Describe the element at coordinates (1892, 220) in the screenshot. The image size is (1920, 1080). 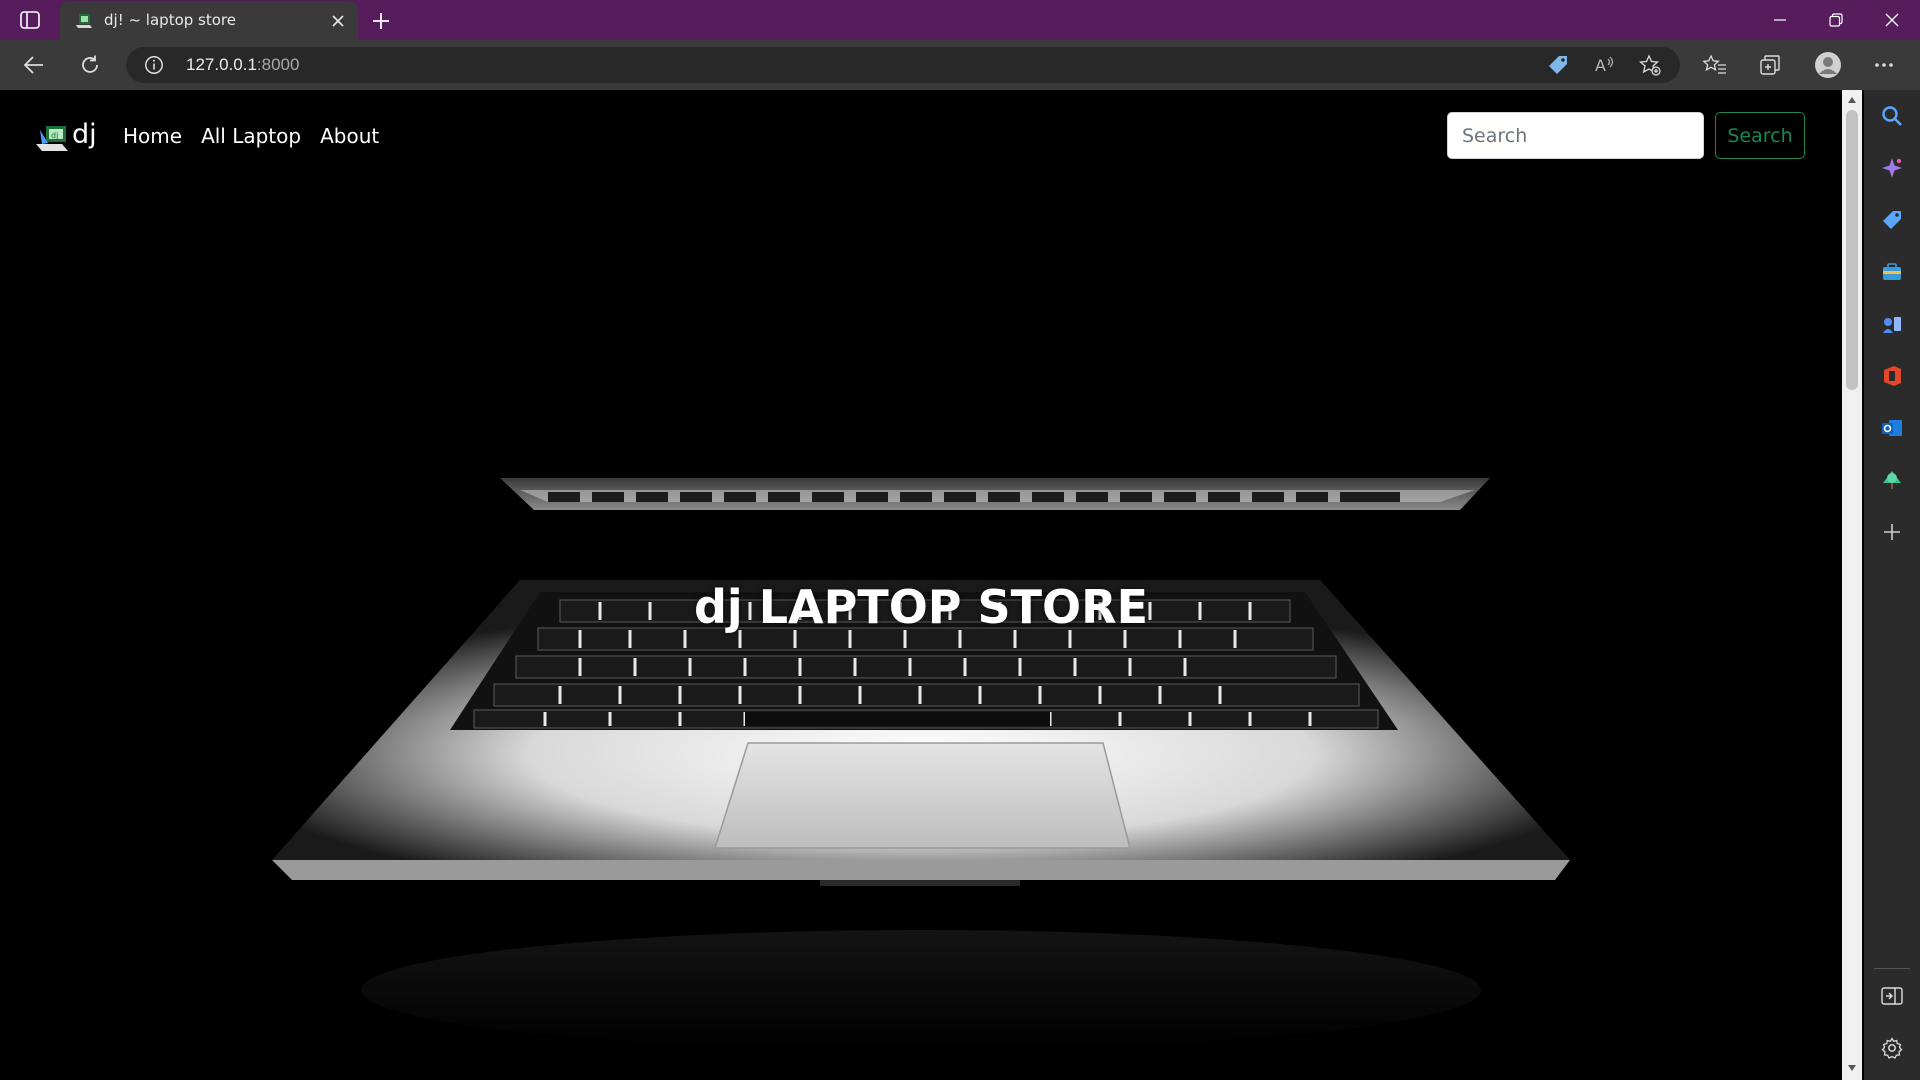
I see `sidebar-shopping-icon` at that location.